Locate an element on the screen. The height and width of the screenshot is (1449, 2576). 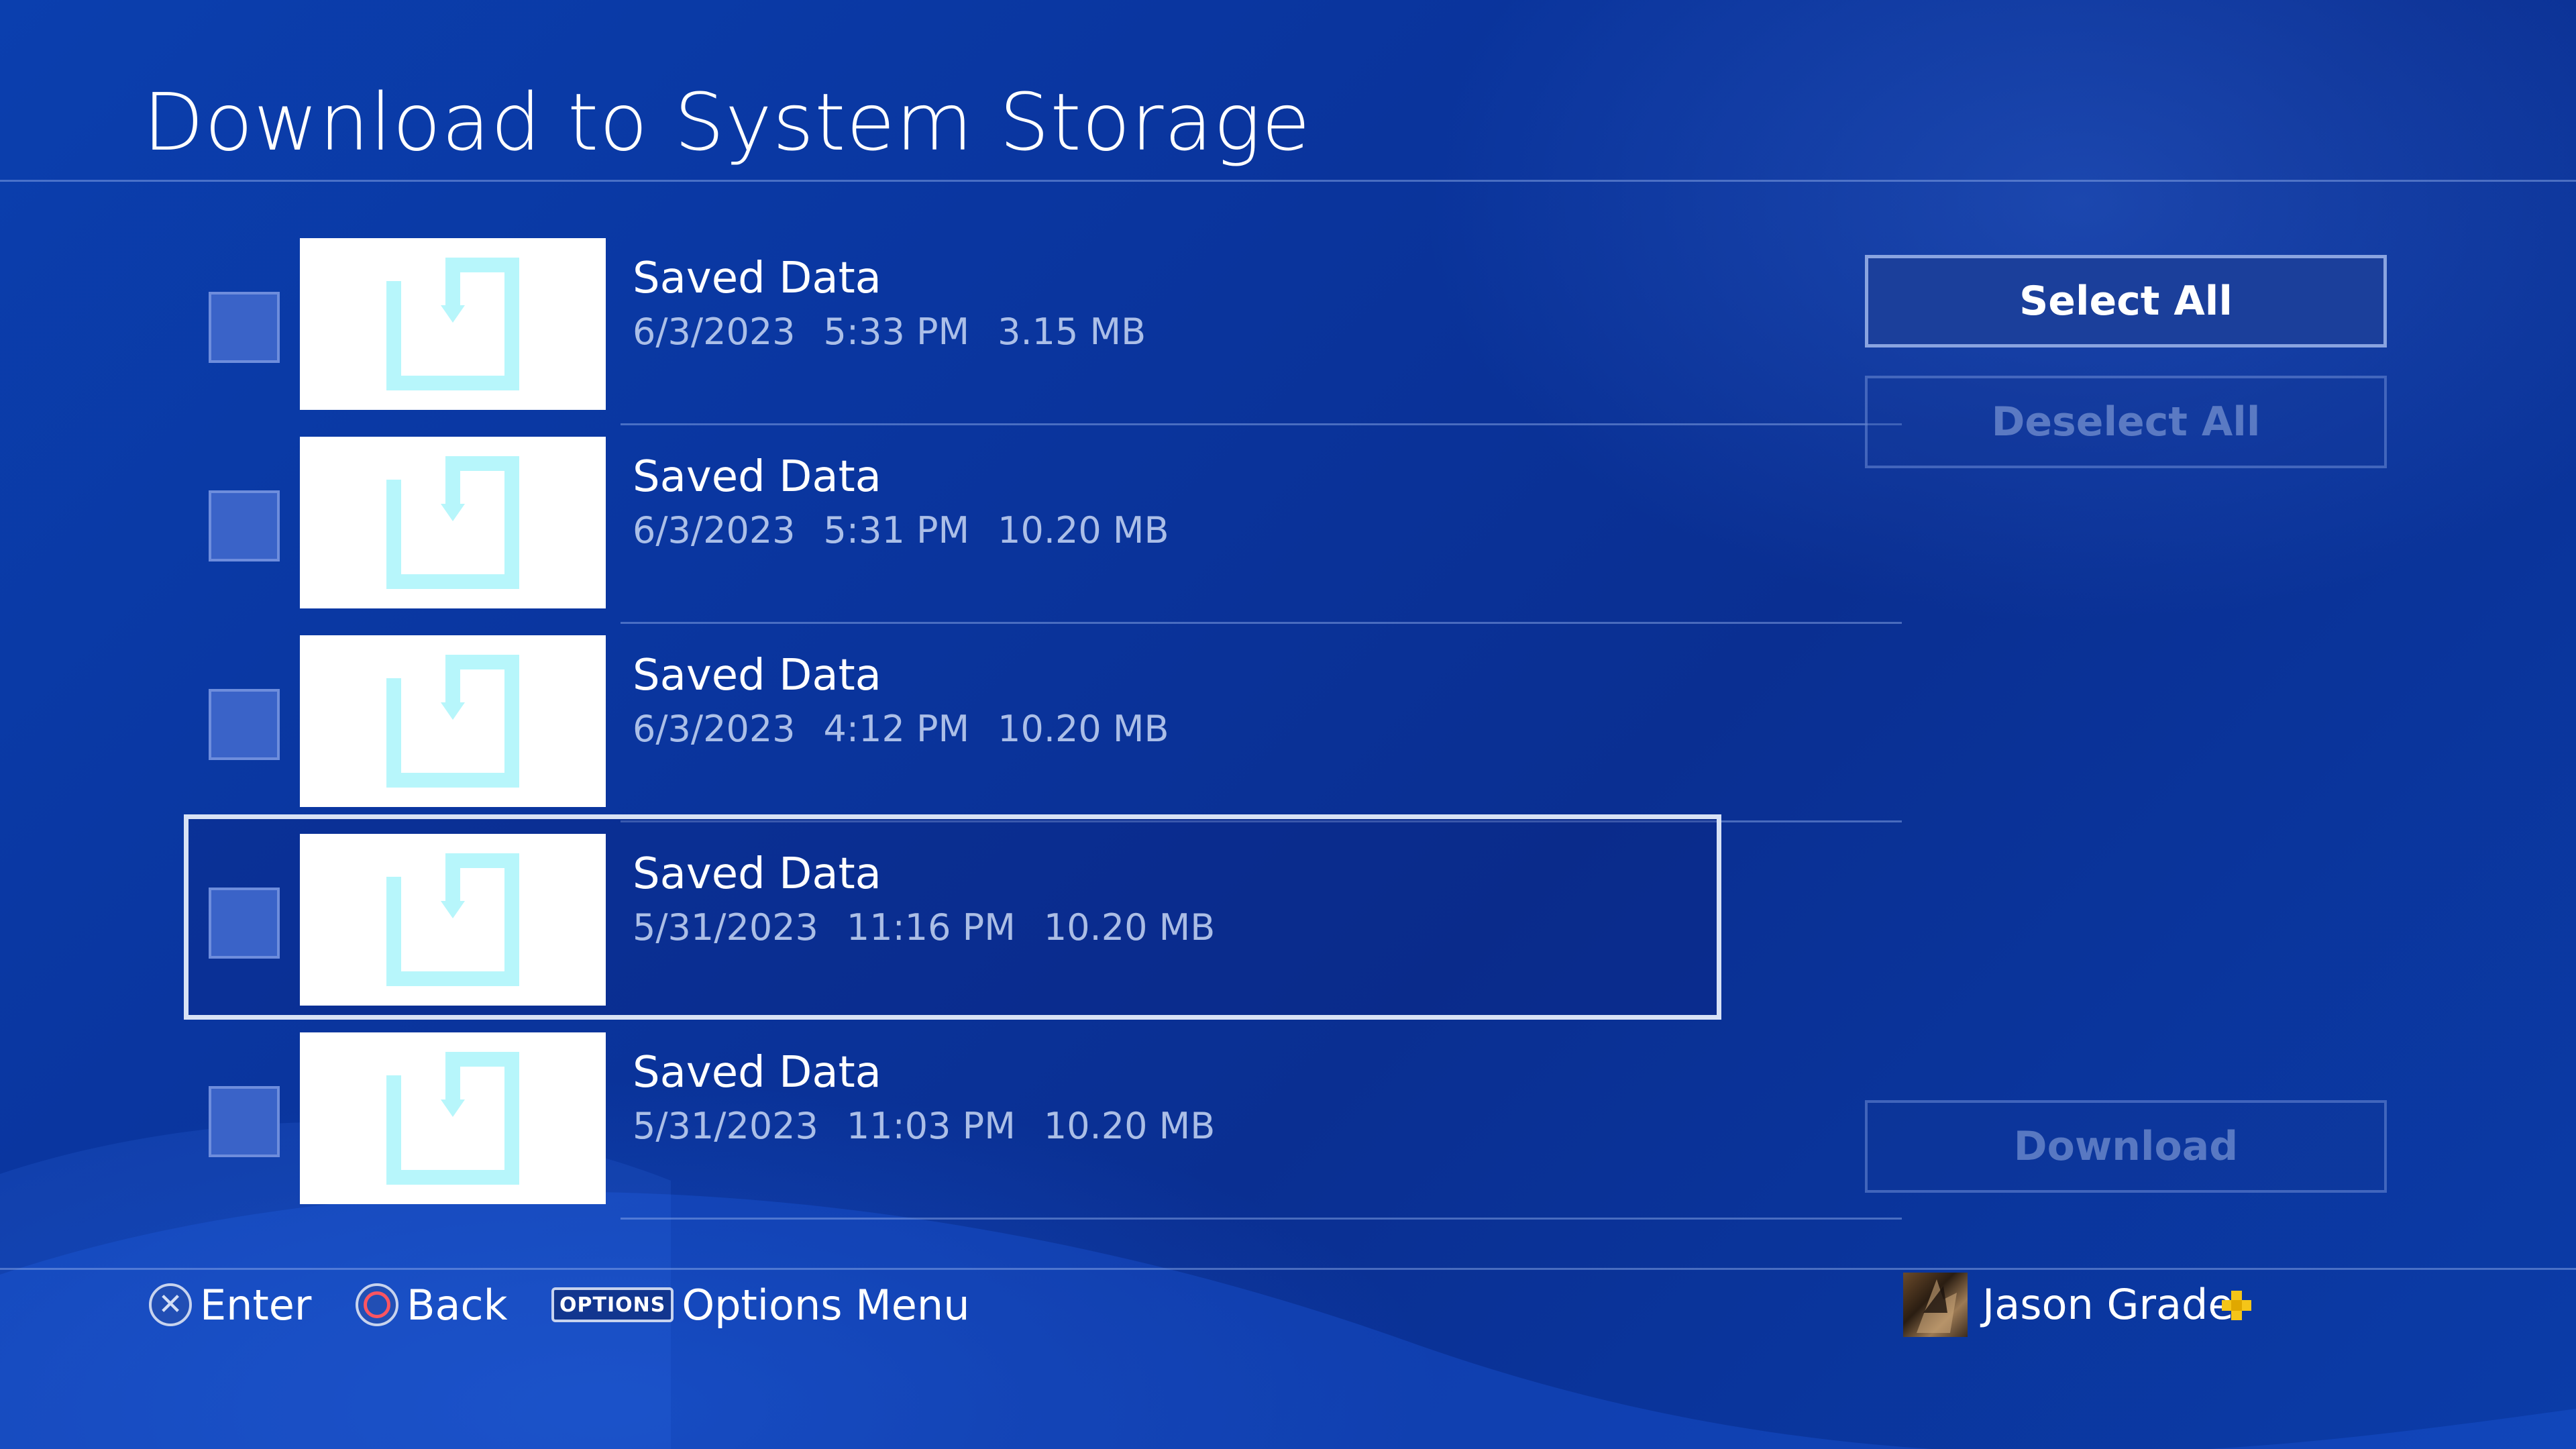
user-name: Jason Grade is located at coordinates (2108, 1304).